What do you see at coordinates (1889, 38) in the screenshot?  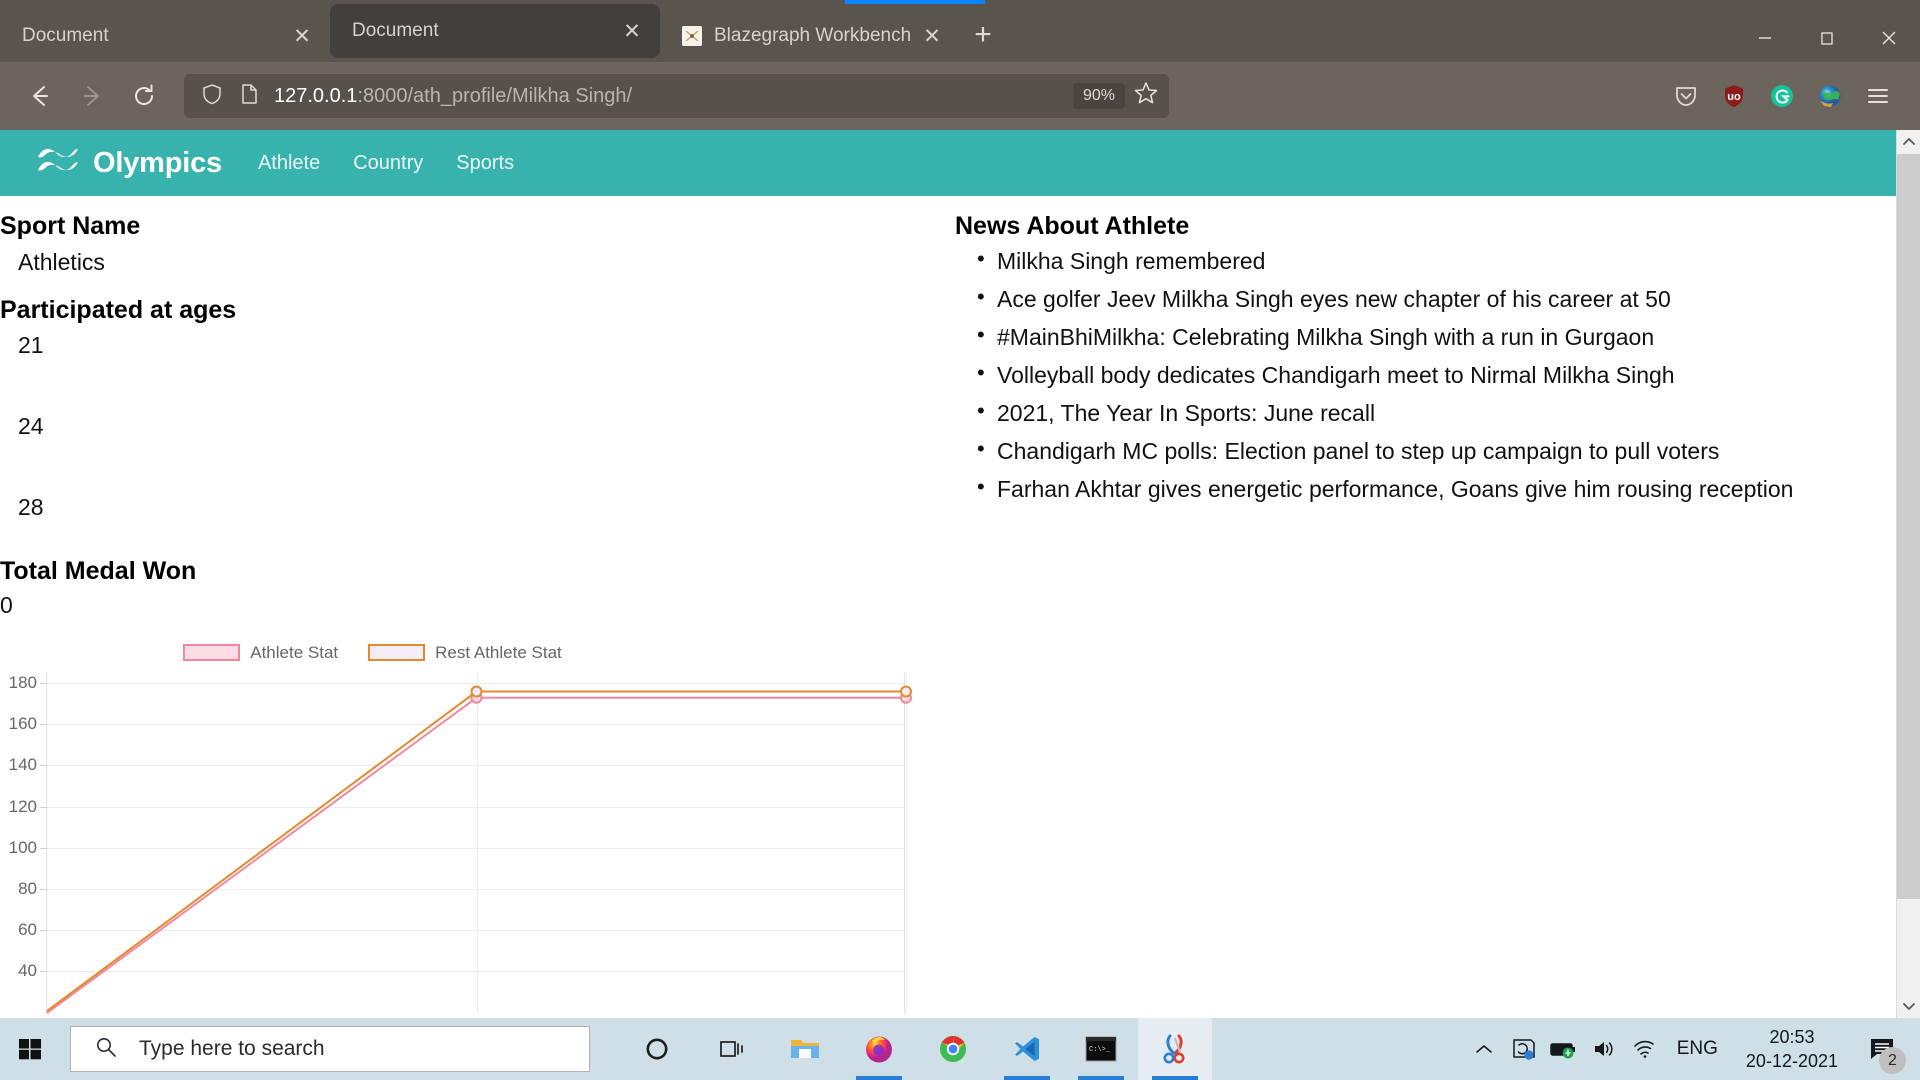 I see `close-button` at bounding box center [1889, 38].